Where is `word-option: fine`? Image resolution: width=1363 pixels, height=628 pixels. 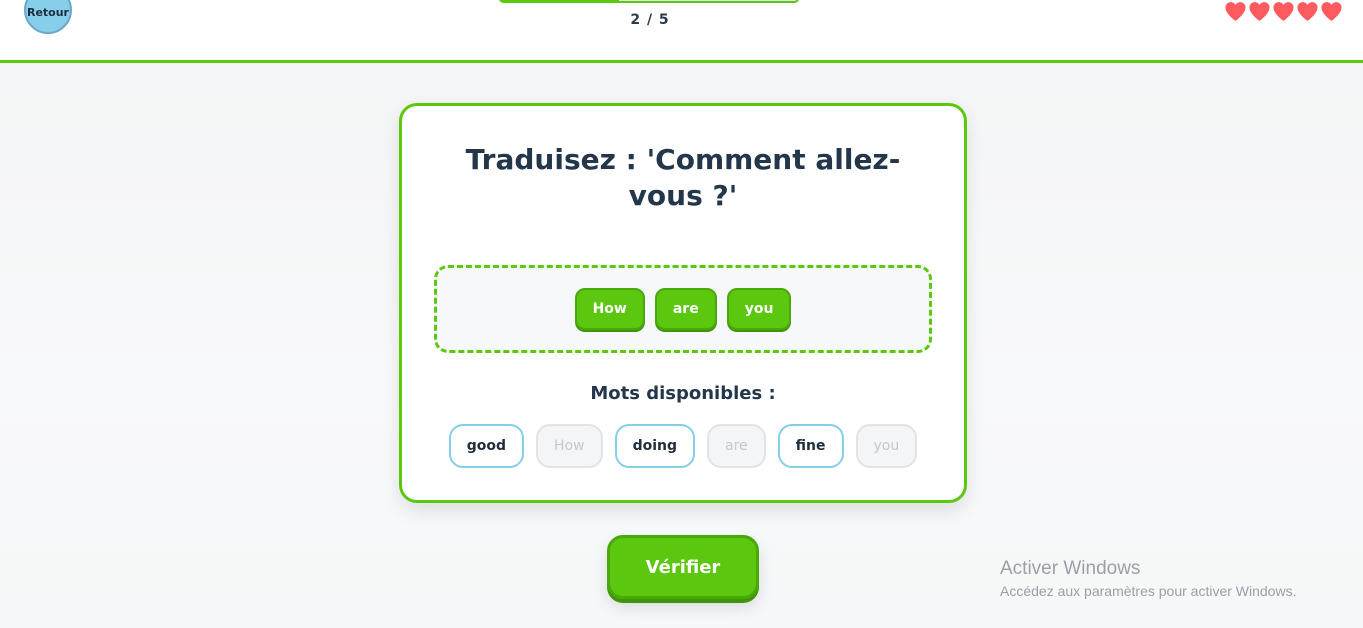 word-option: fine is located at coordinates (810, 446).